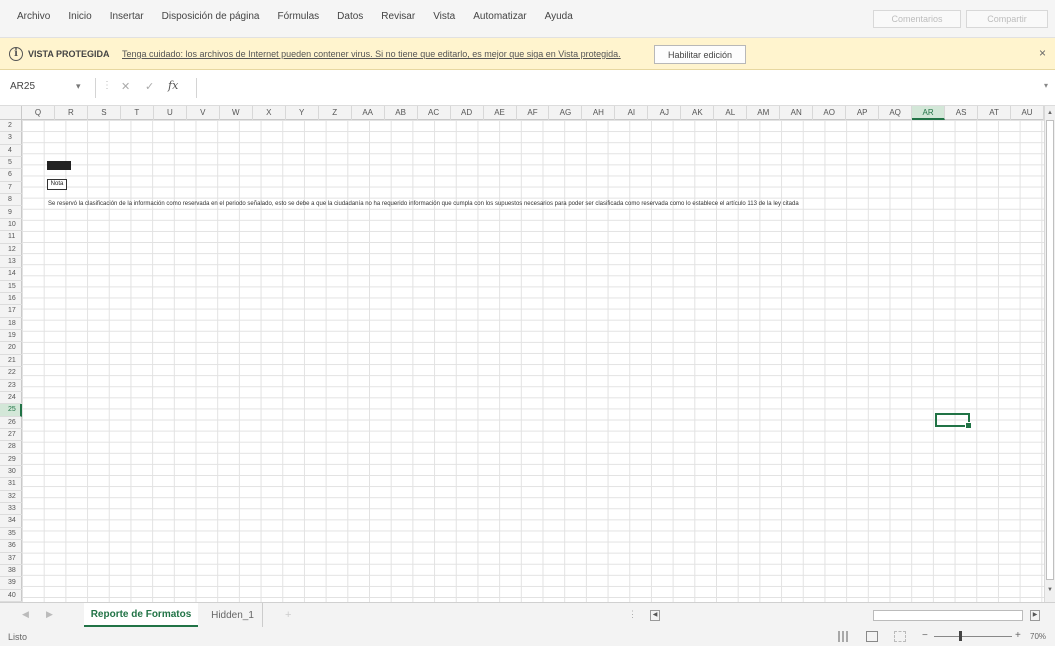 This screenshot has height=646, width=1055. I want to click on zoom-in-icon: +, so click(1018, 635).